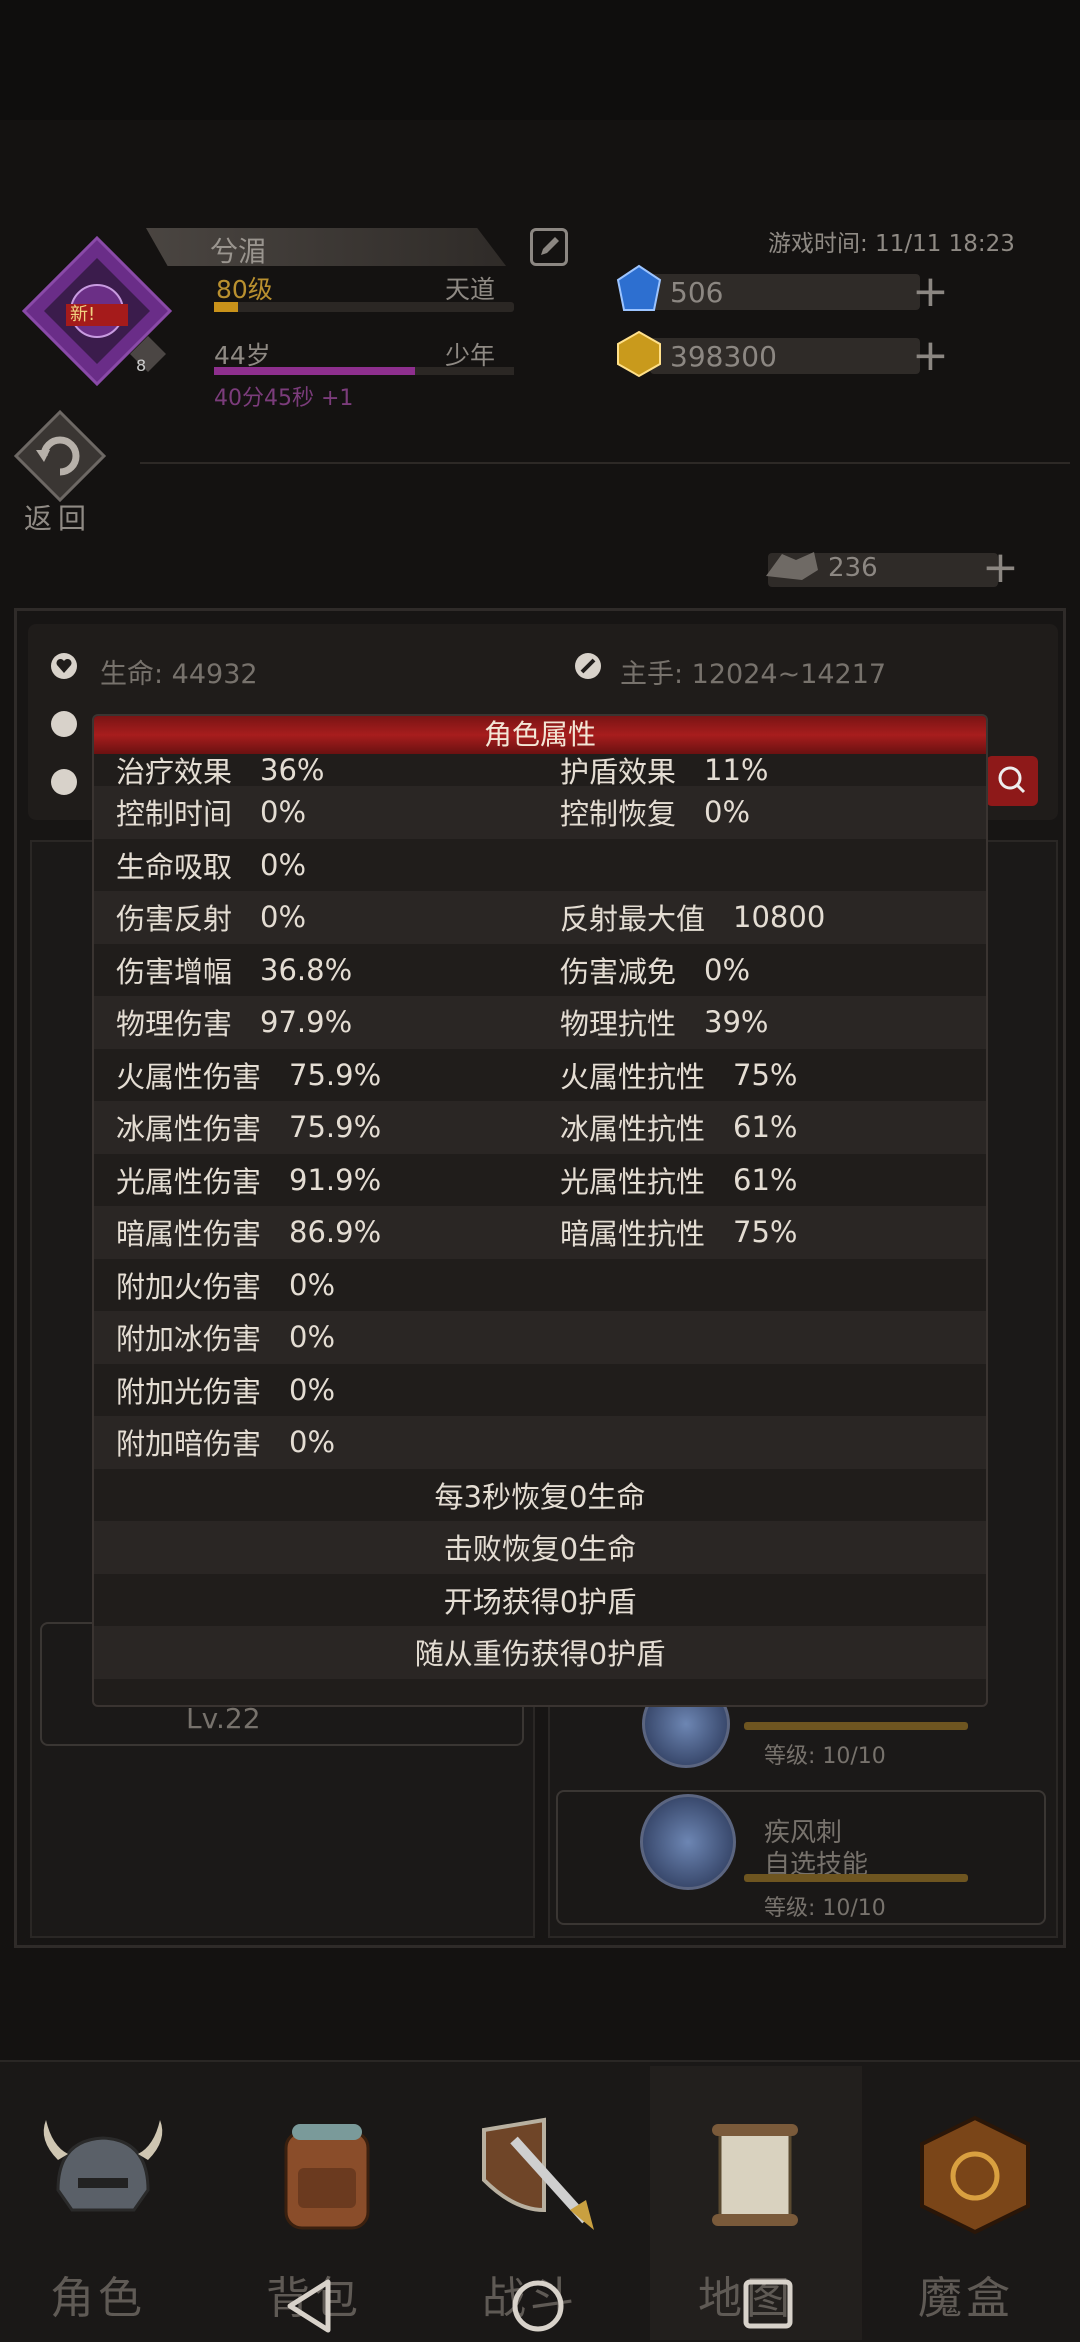 This screenshot has height=2342, width=1080. What do you see at coordinates (60, 456) in the screenshot?
I see `back-icon` at bounding box center [60, 456].